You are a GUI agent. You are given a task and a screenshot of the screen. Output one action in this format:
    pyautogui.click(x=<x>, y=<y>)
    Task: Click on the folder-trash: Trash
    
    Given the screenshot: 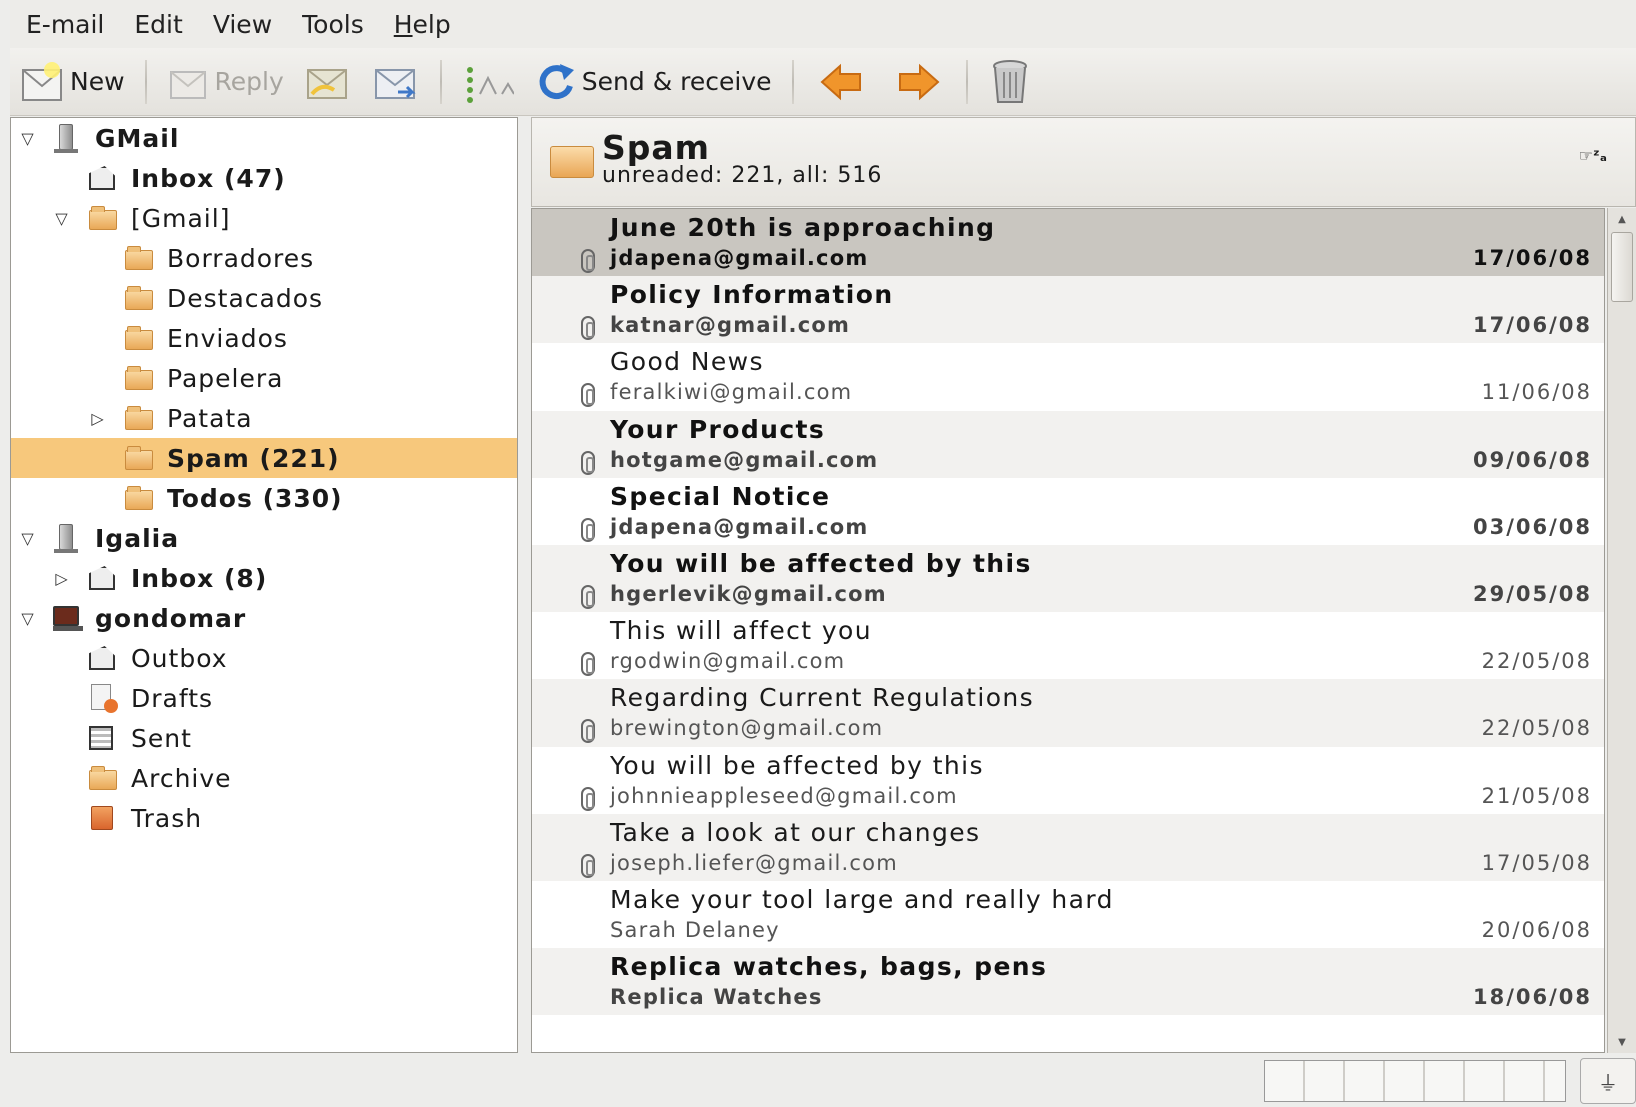 What is the action you would take?
    pyautogui.click(x=264, y=818)
    